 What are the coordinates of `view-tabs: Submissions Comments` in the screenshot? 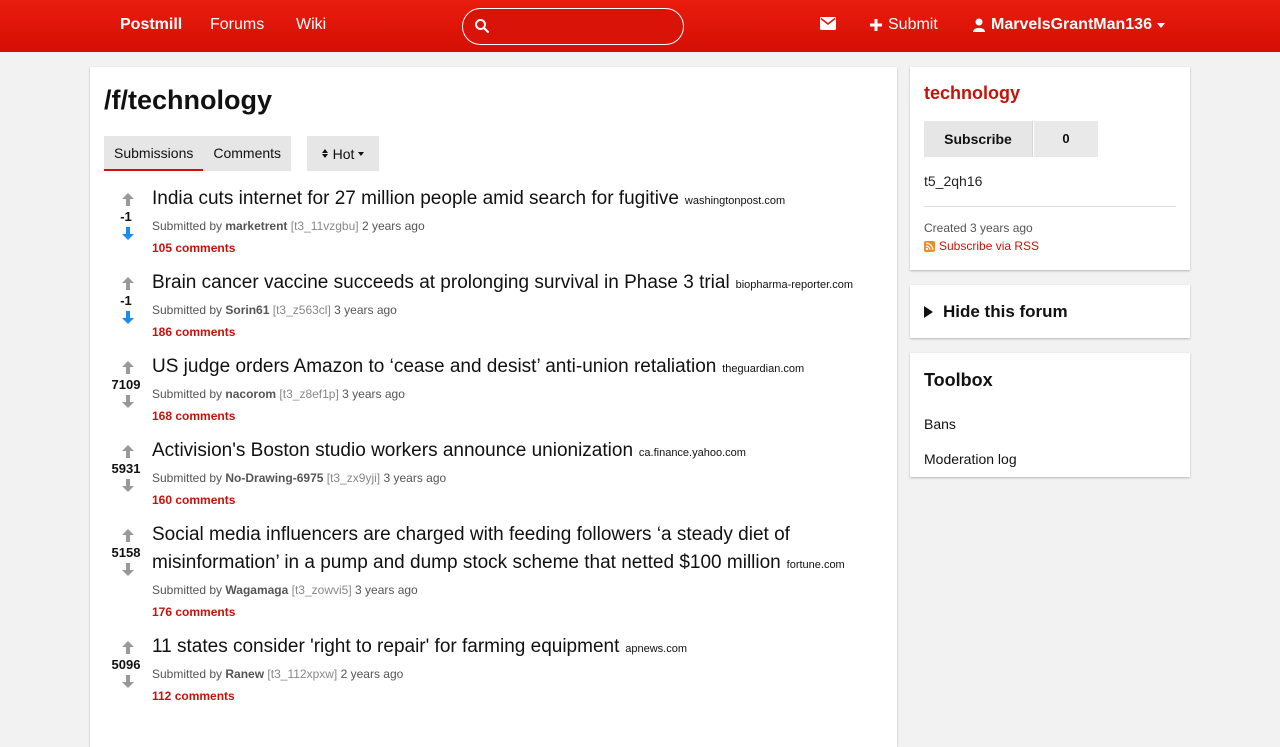 It's located at (198, 153).